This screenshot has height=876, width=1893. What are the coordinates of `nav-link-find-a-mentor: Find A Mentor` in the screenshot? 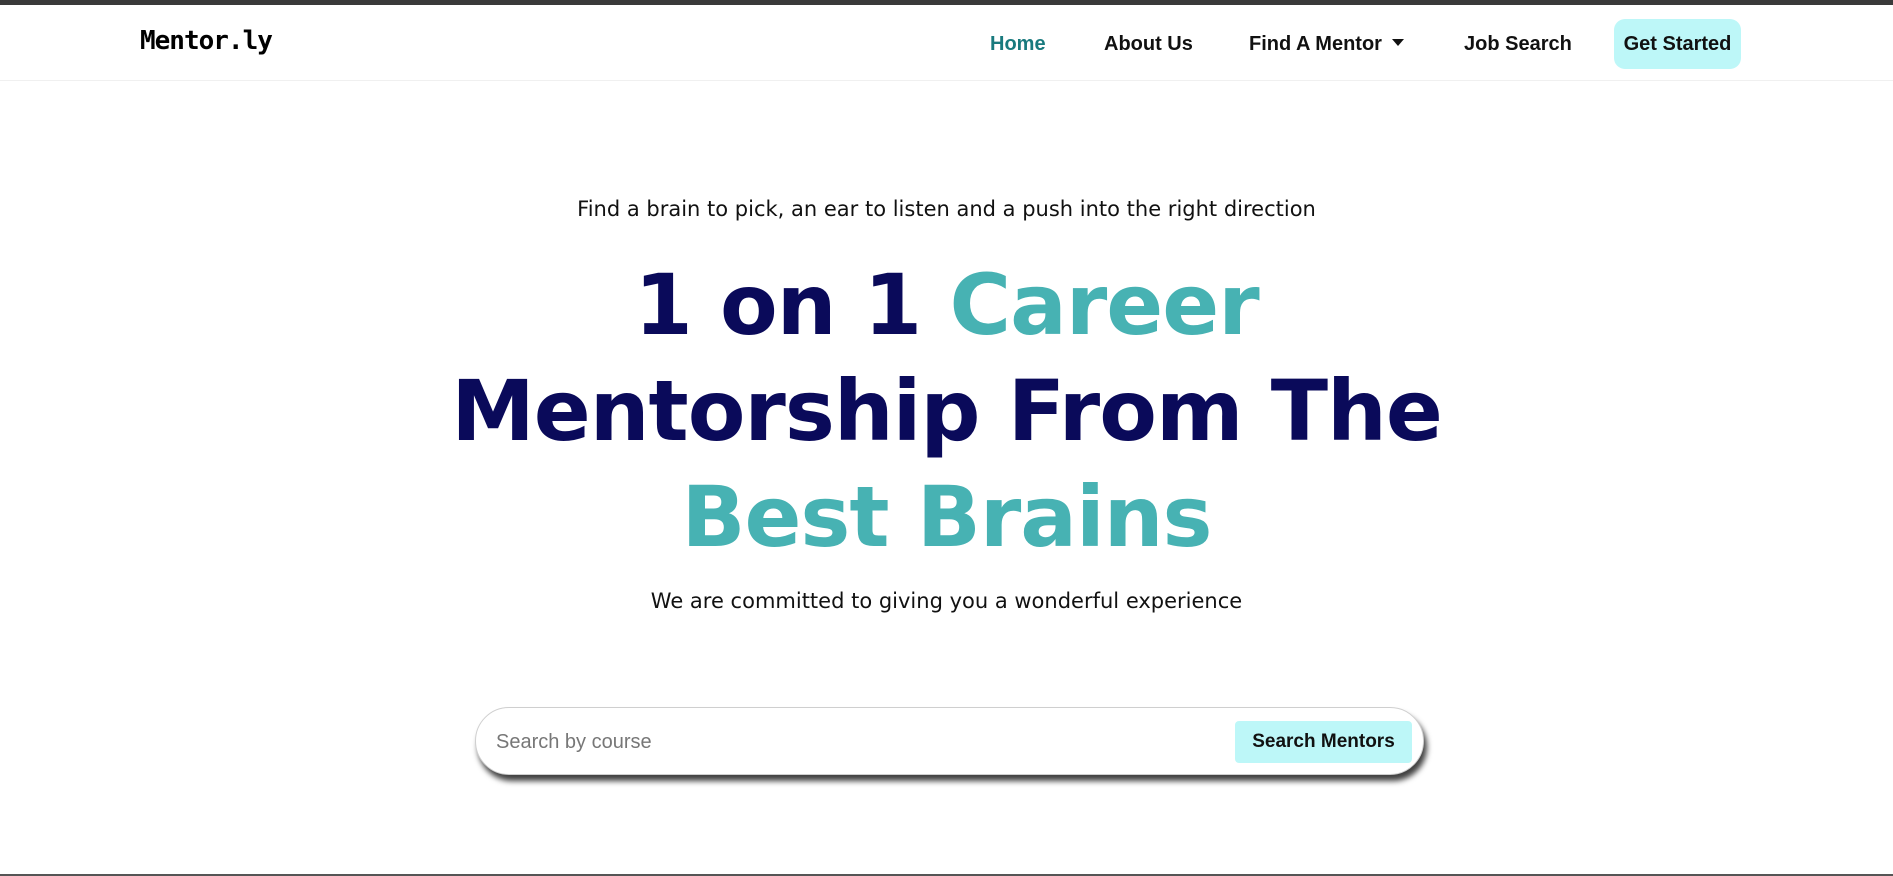 It's located at (1326, 44).